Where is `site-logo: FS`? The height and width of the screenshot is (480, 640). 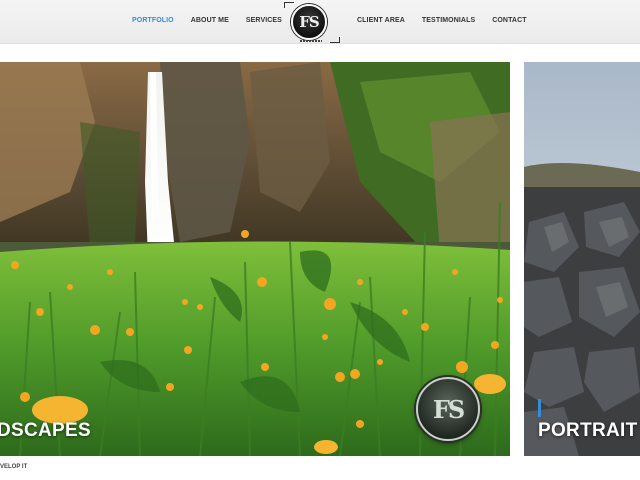 site-logo: FS is located at coordinates (312, 23).